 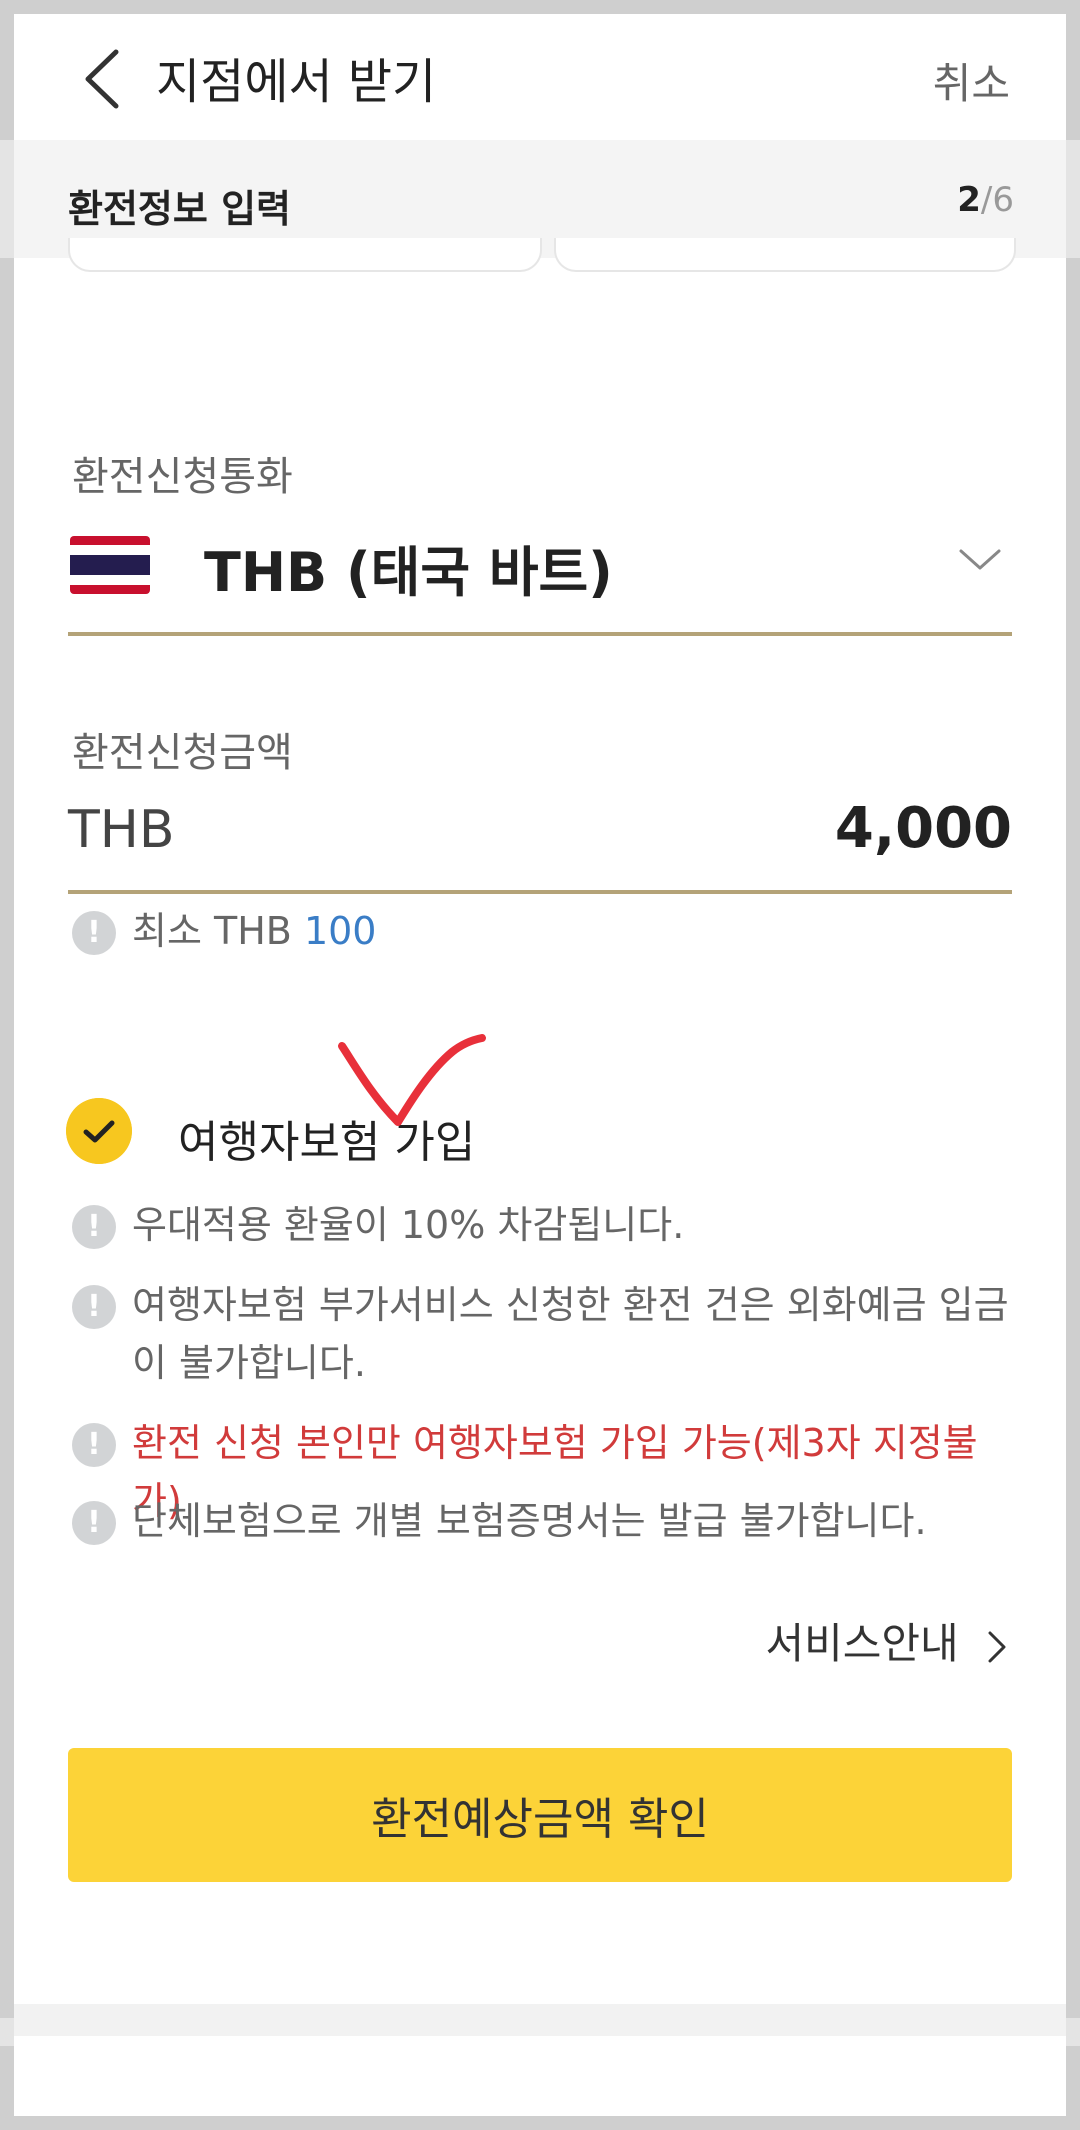 What do you see at coordinates (212, 931) in the screenshot?
I see `minimum-prefix: 최소 THB` at bounding box center [212, 931].